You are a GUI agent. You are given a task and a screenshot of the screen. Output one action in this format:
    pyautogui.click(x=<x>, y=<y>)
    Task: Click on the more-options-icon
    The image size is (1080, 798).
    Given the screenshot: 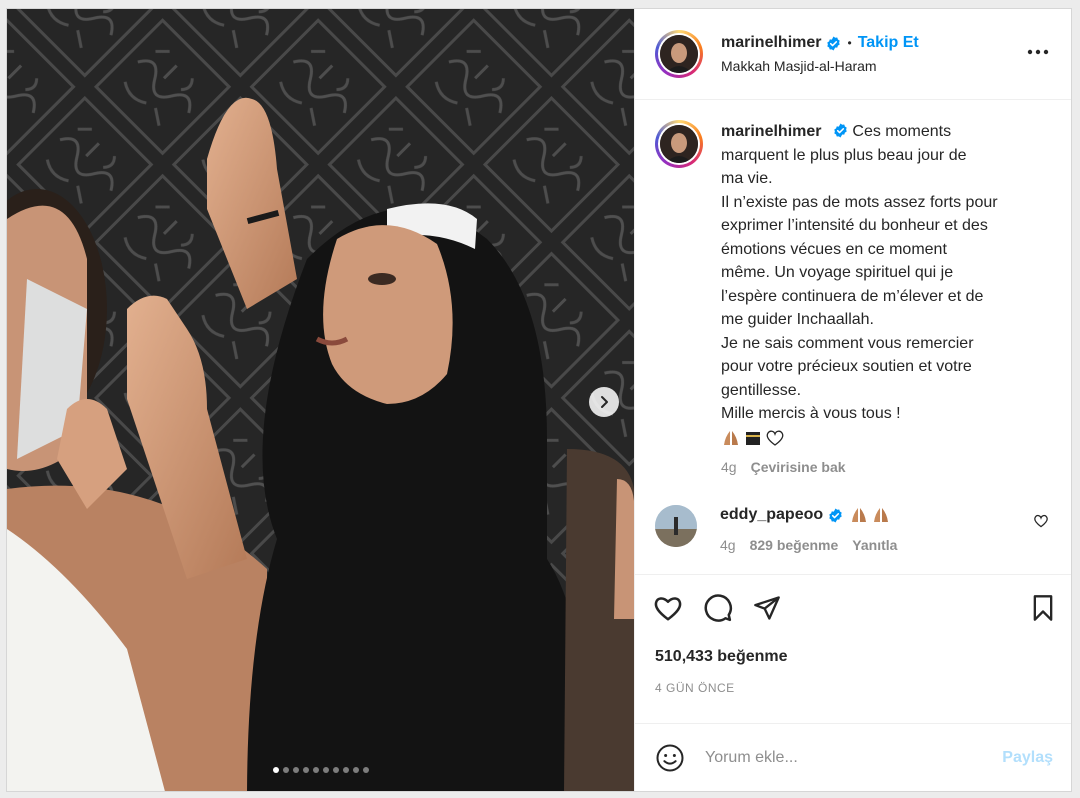 What is the action you would take?
    pyautogui.click(x=1038, y=51)
    